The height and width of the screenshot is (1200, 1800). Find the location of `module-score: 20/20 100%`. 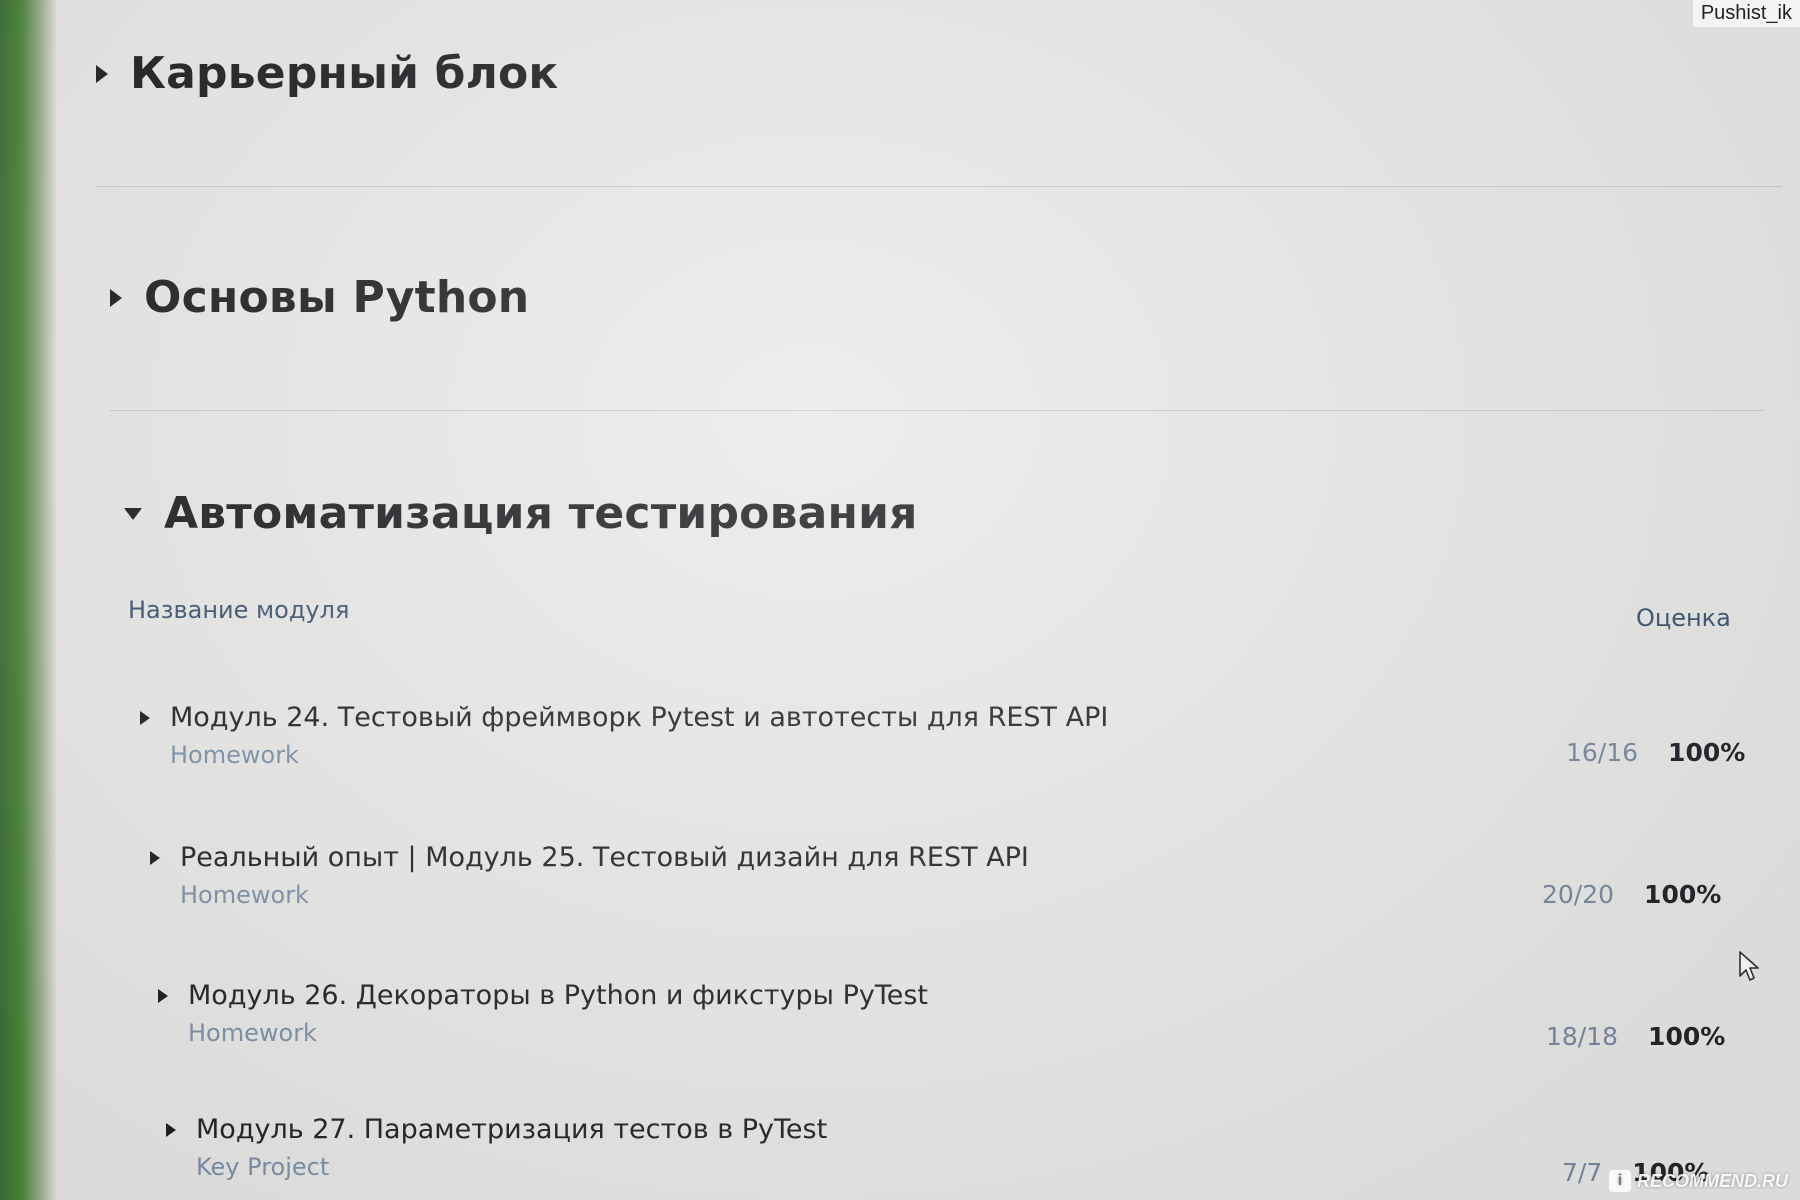

module-score: 20/20 100% is located at coordinates (1631, 894).